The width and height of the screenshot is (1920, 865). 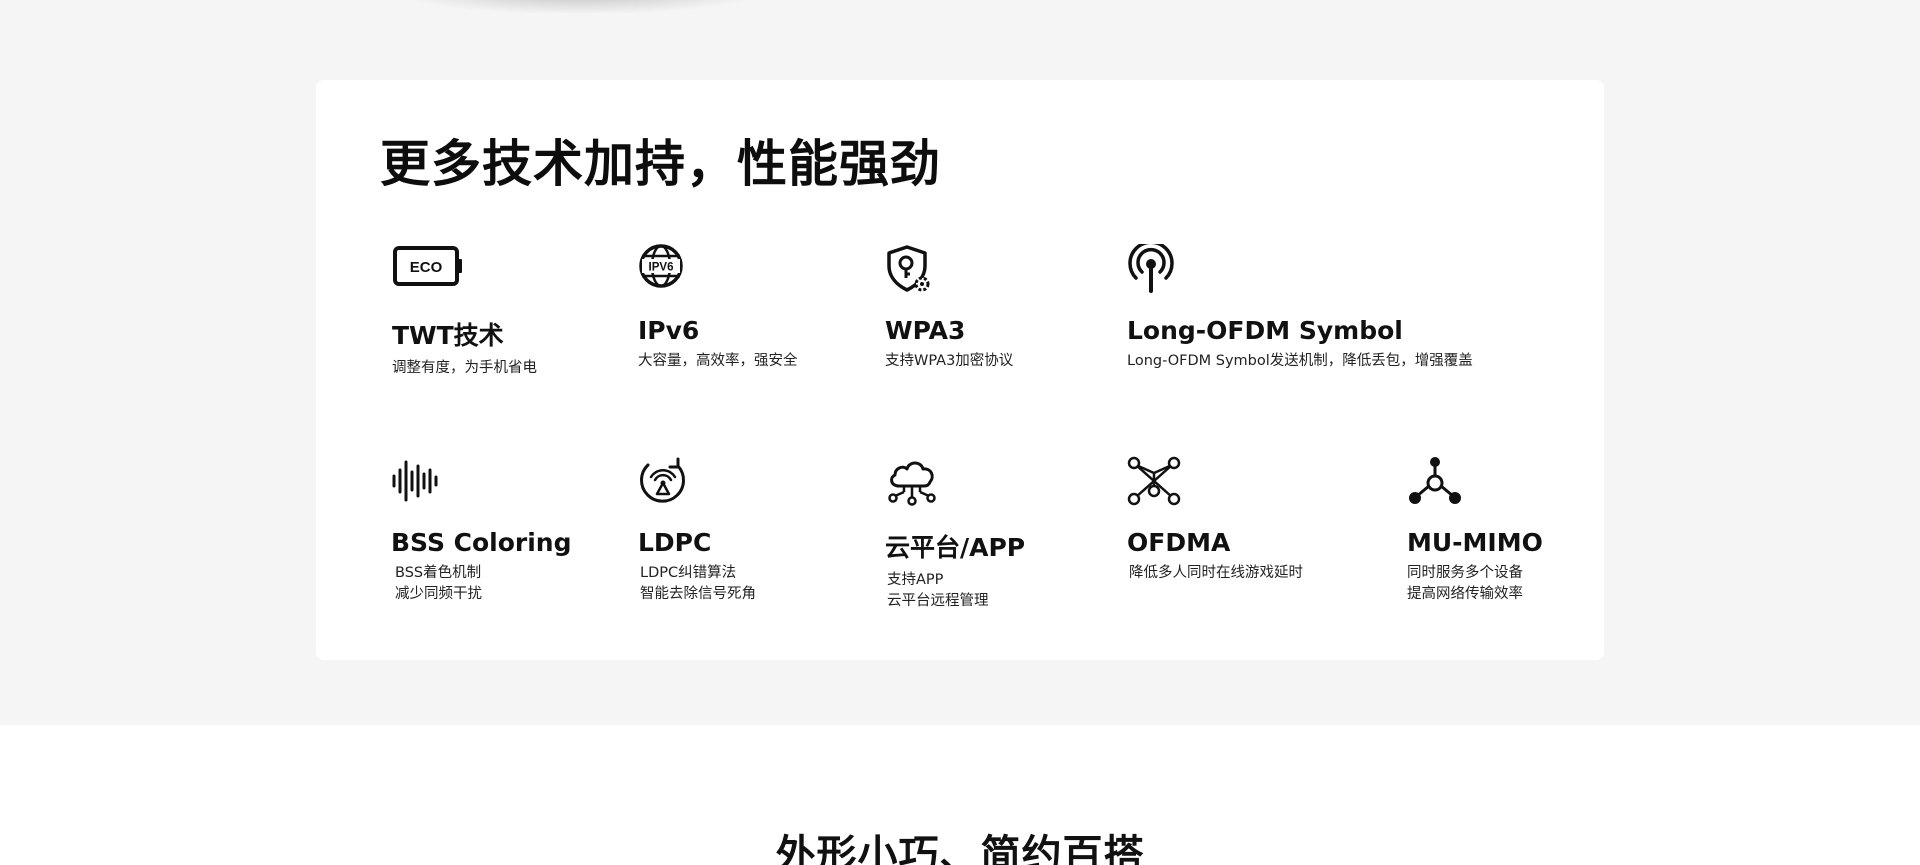 What do you see at coordinates (660, 164) in the screenshot?
I see `section-title: 更多技术加持，性能强劲` at bounding box center [660, 164].